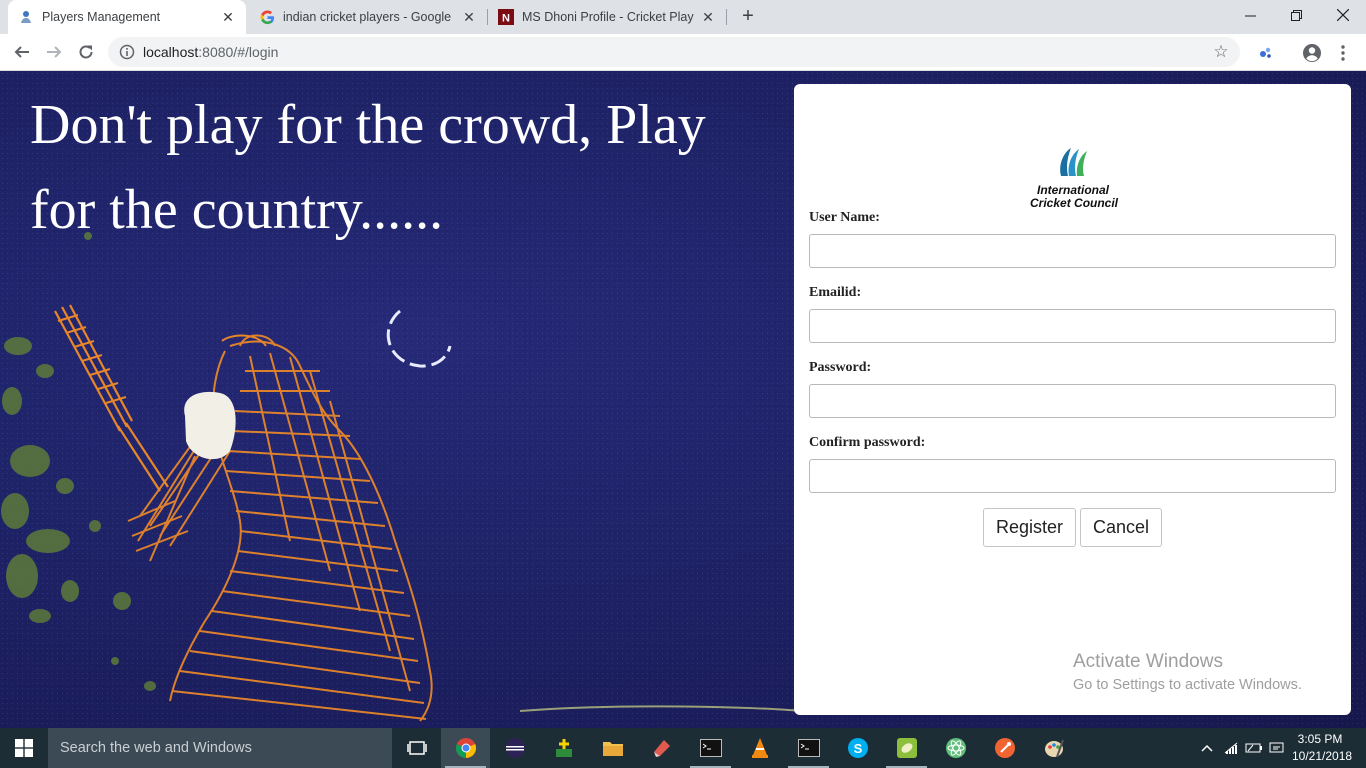 Image resolution: width=1366 pixels, height=768 pixels. Describe the element at coordinates (612, 748) in the screenshot. I see `file-explorer-icon` at that location.